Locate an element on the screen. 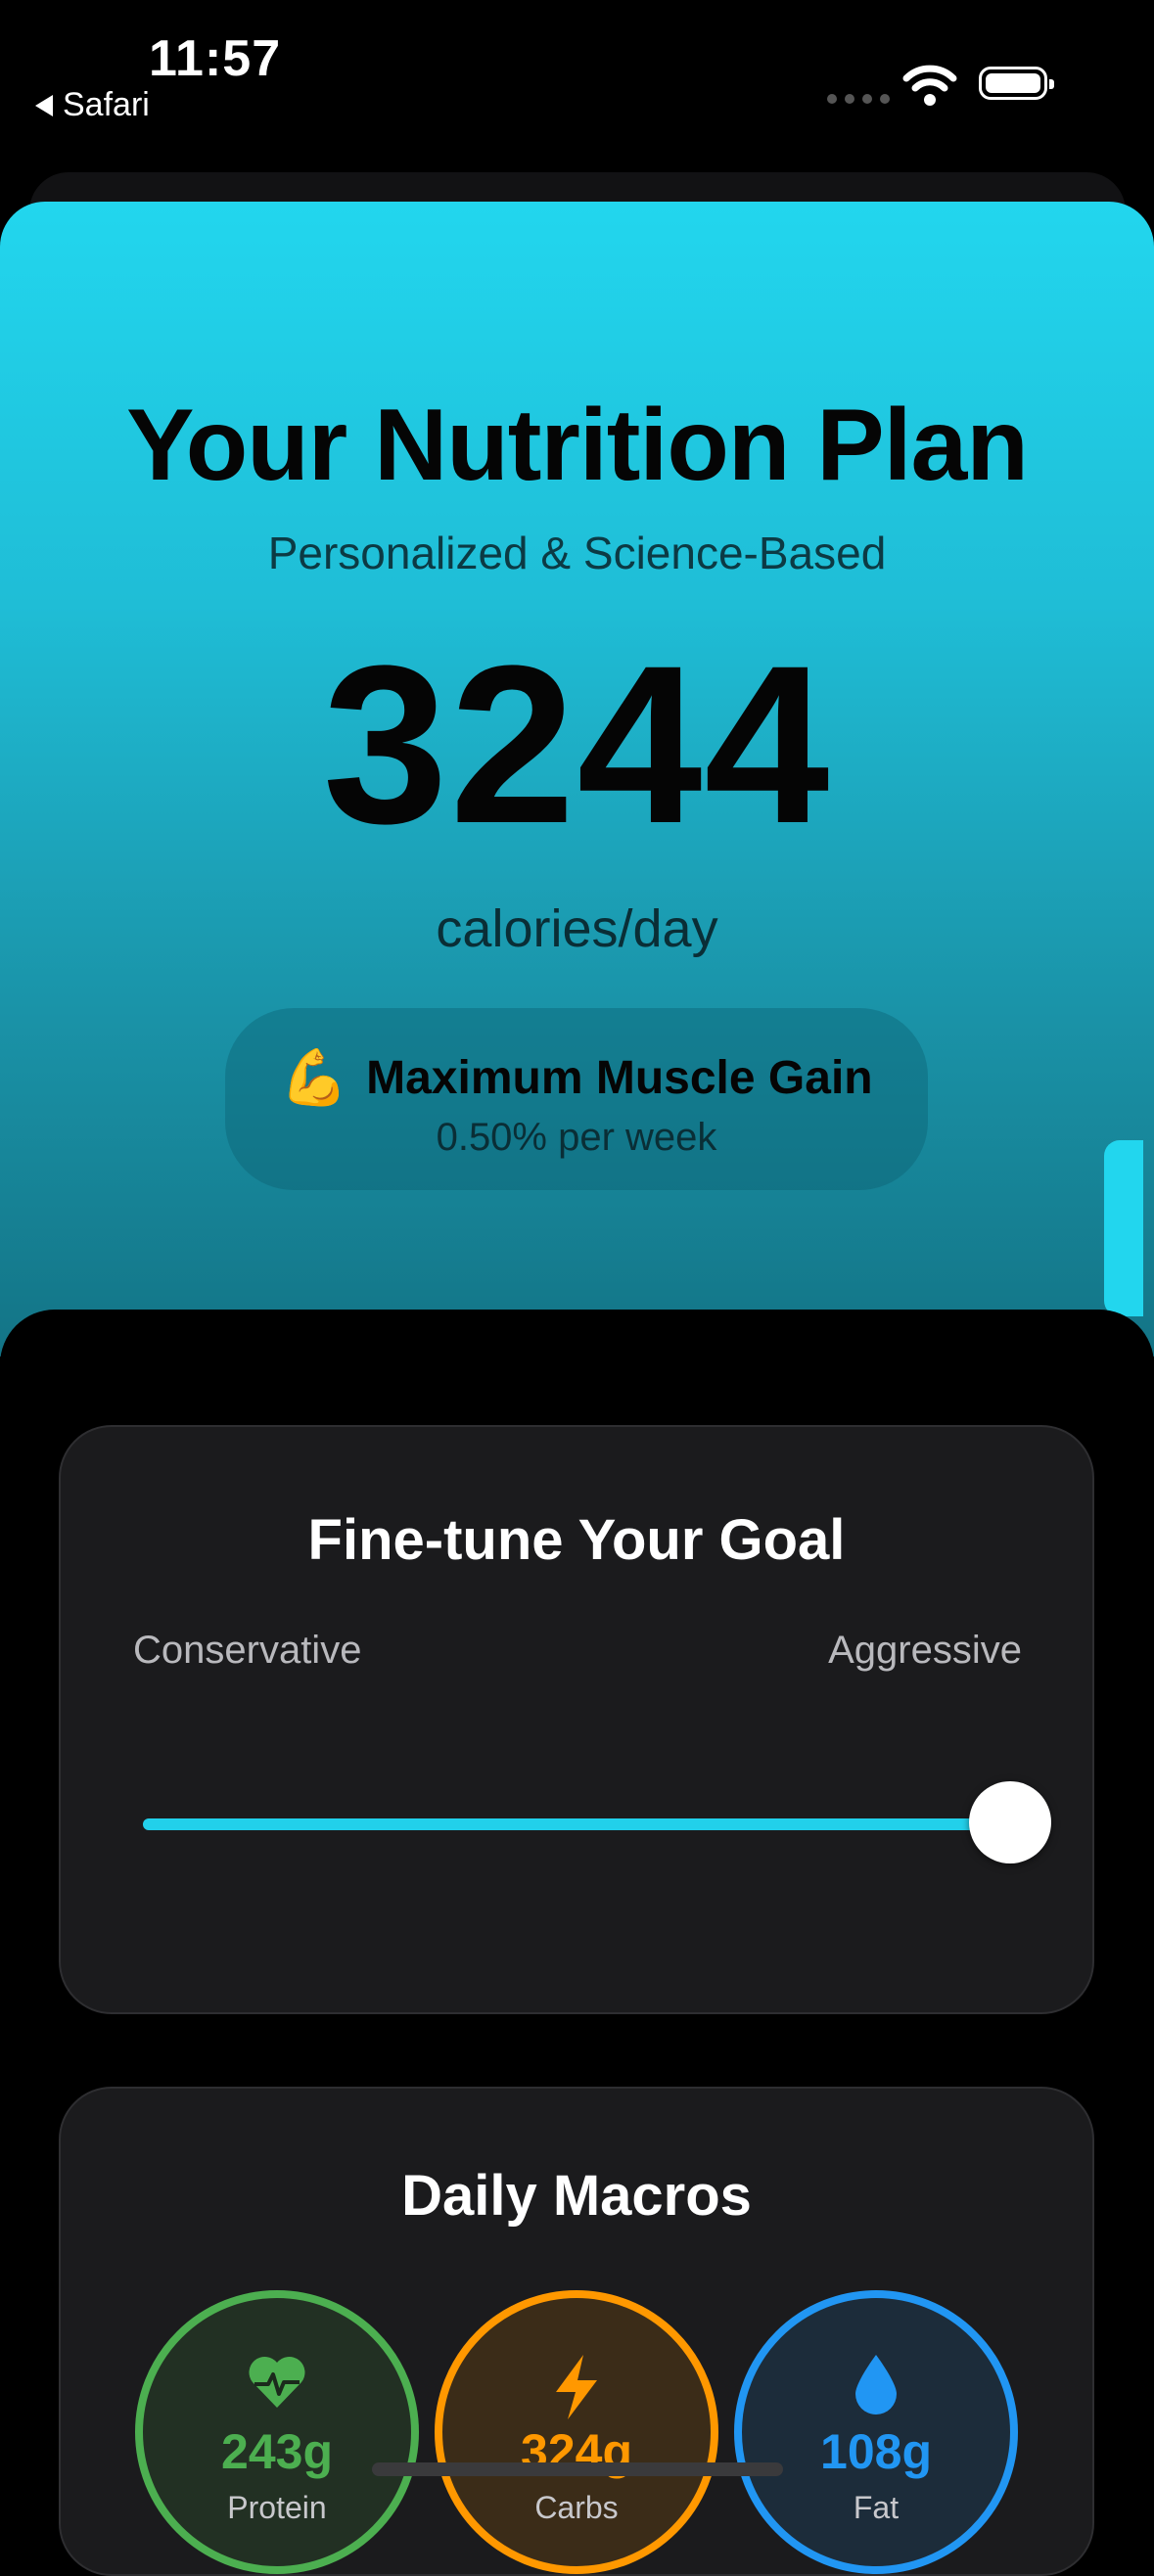 This screenshot has height=2576, width=1154. macro-label: Carbs is located at coordinates (576, 2507).